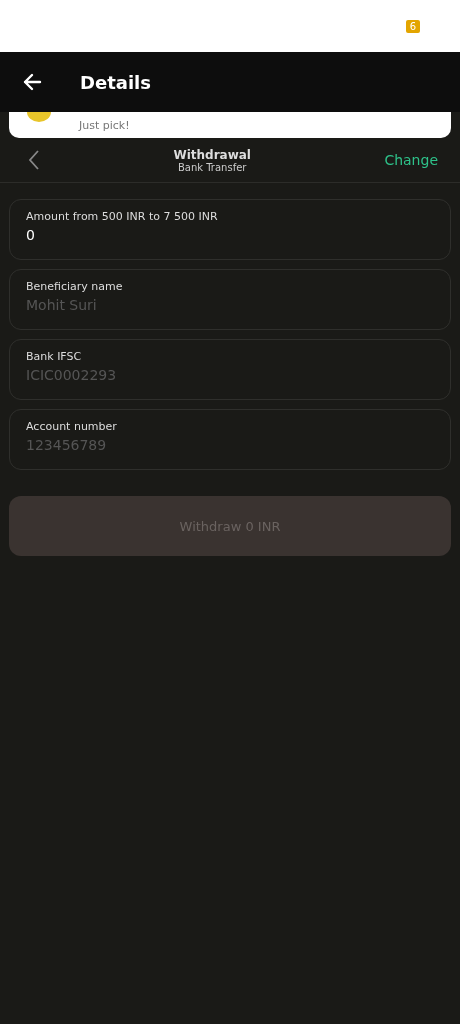  I want to click on input-field: ICIC0002293, so click(230, 375).